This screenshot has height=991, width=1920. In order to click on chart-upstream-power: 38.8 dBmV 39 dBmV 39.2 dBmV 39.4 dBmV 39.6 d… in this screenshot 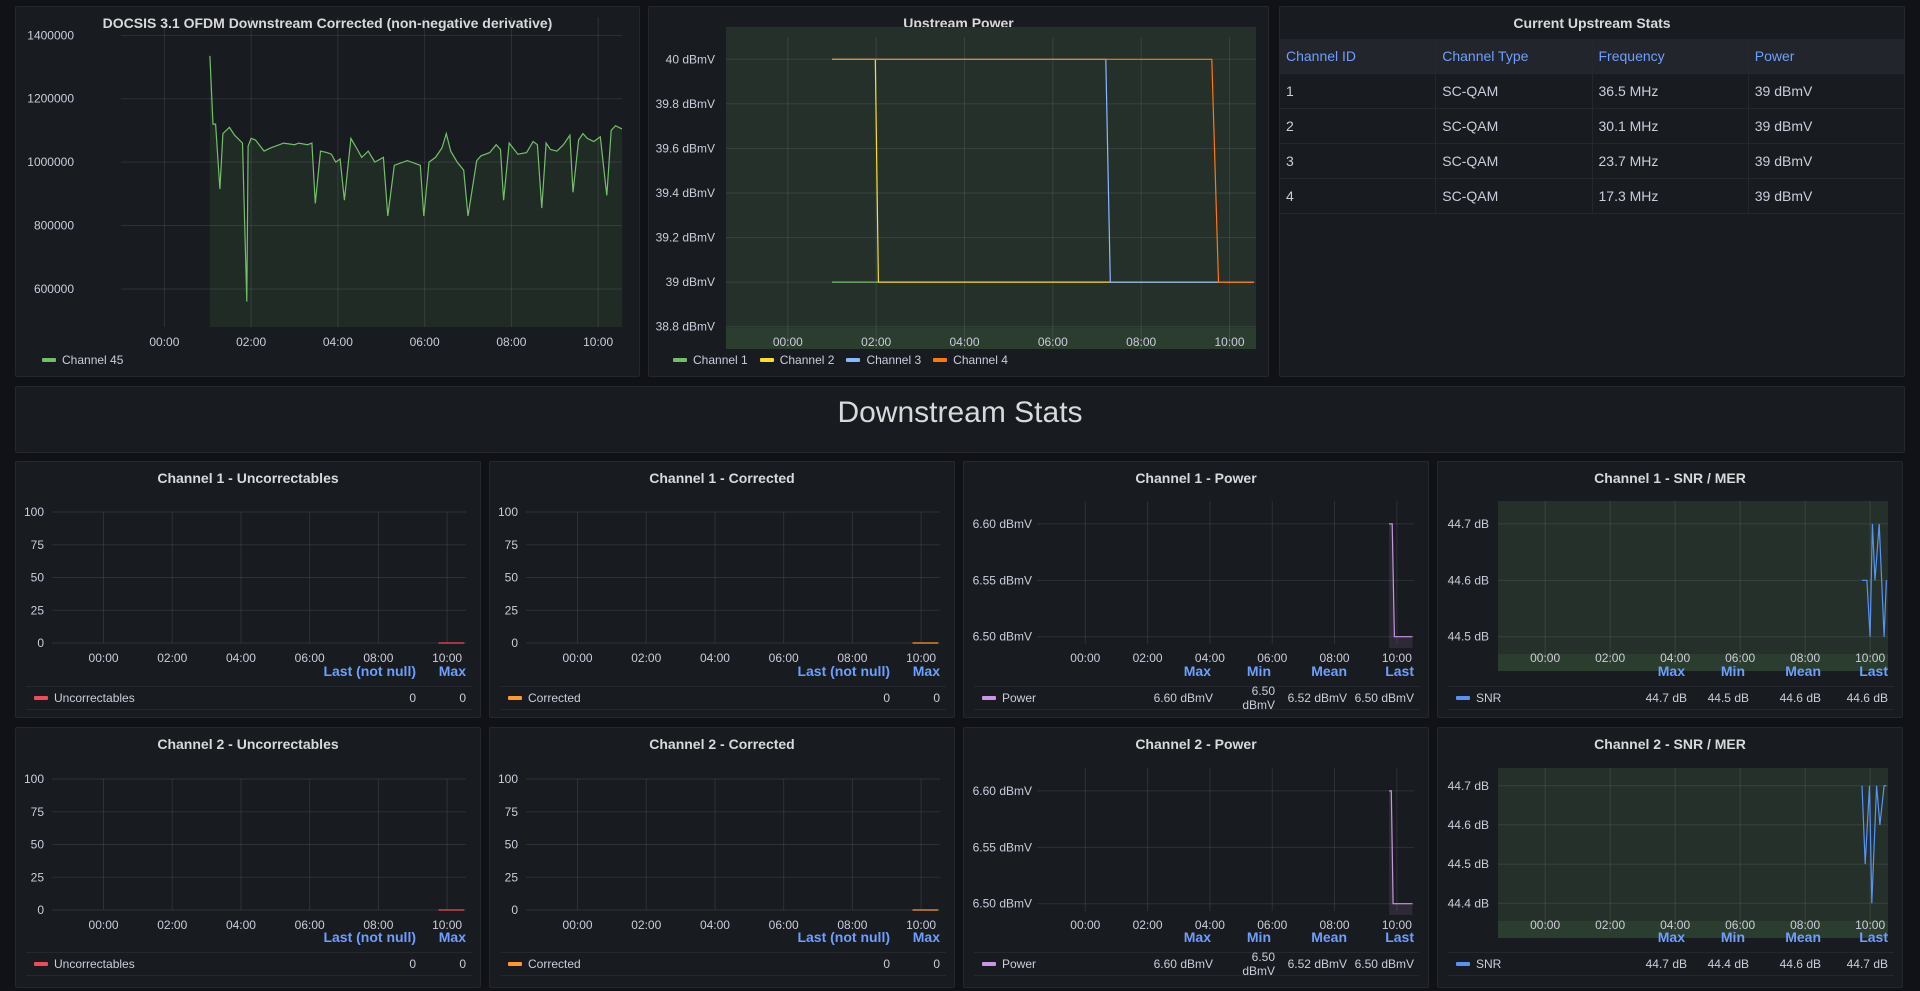, I will do `click(959, 192)`.